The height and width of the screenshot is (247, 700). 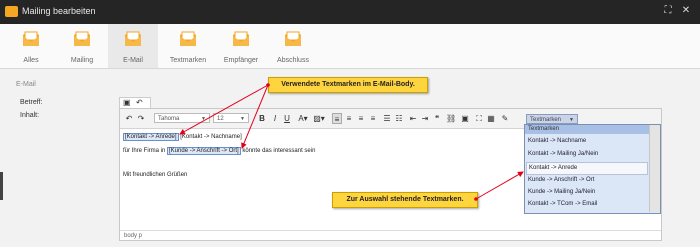 I want to click on arrow-to-ort, so click(x=255, y=116).